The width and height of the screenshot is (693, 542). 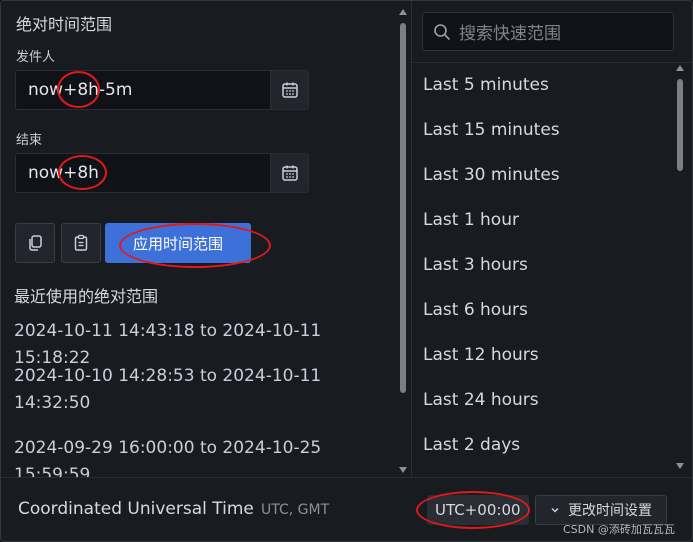 What do you see at coordinates (510, 34) in the screenshot?
I see `search-placeholder: 搜索快速范围` at bounding box center [510, 34].